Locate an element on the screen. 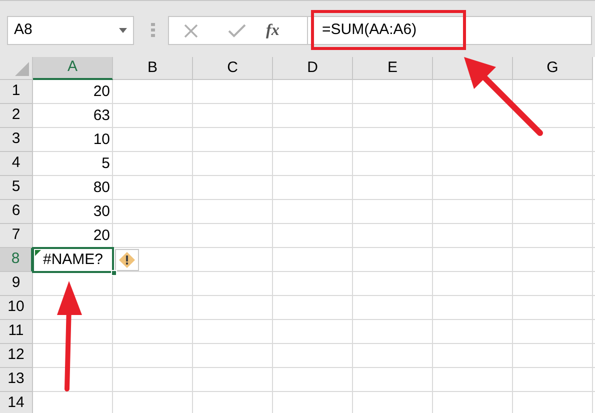  column-header: D is located at coordinates (313, 68).